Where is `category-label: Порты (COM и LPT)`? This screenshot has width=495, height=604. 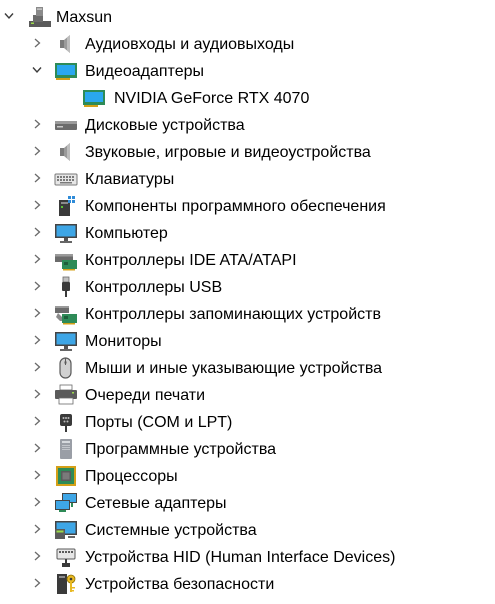 category-label: Порты (COM и LPT) is located at coordinates (159, 422).